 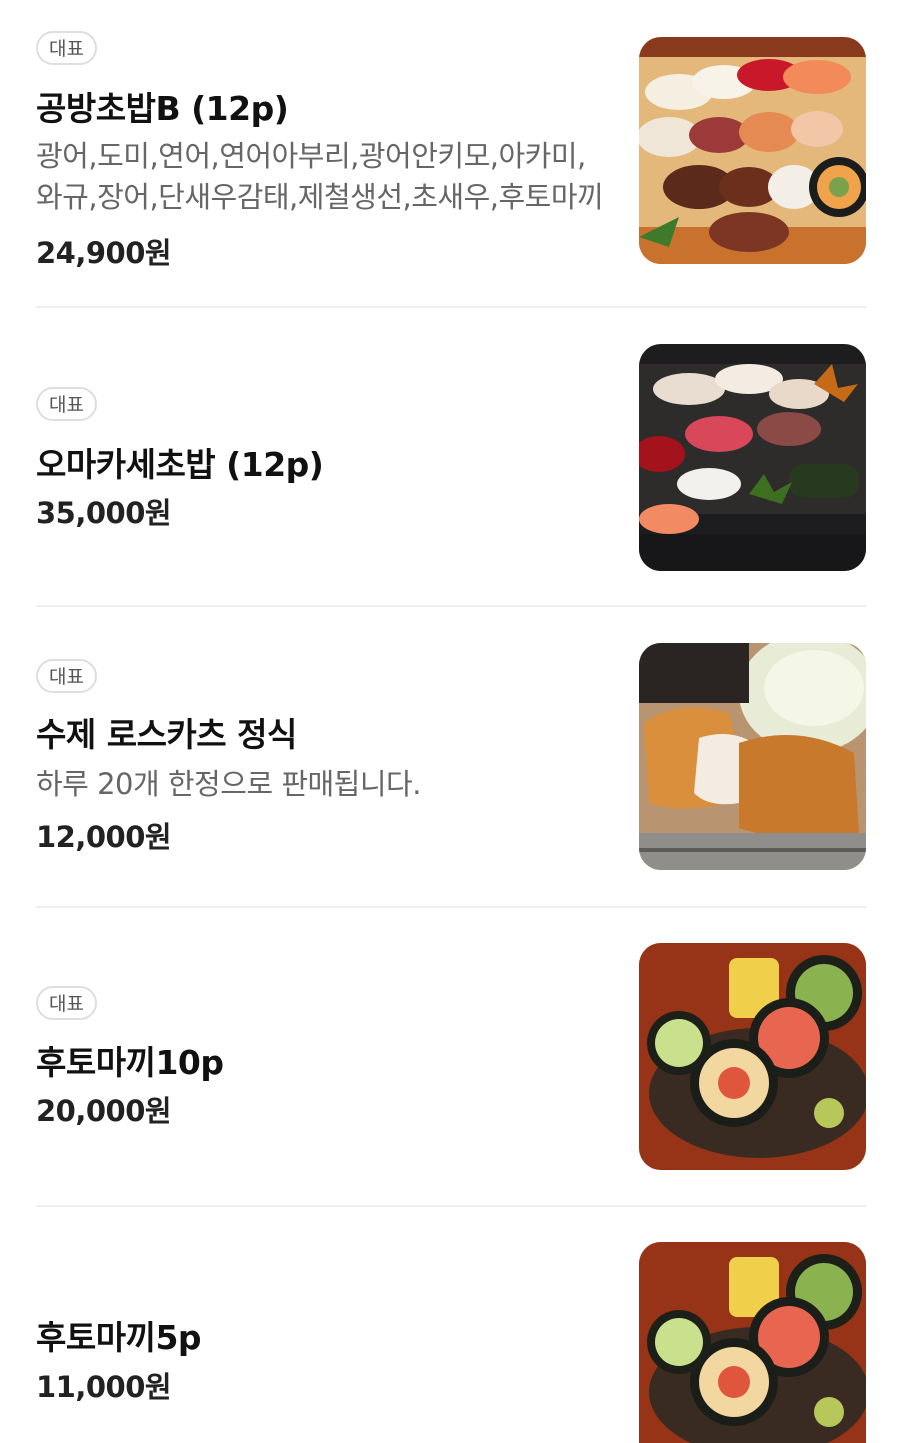 I want to click on menu-item-price: 12,000원, so click(x=104, y=837).